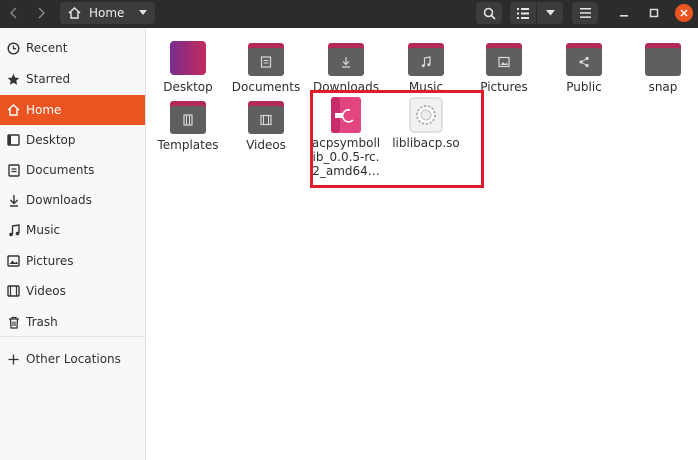  I want to click on forward-button, so click(41, 13).